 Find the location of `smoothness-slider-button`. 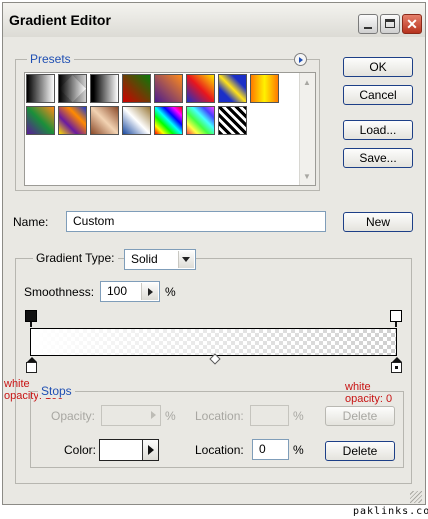

smoothness-slider-button is located at coordinates (149, 291).